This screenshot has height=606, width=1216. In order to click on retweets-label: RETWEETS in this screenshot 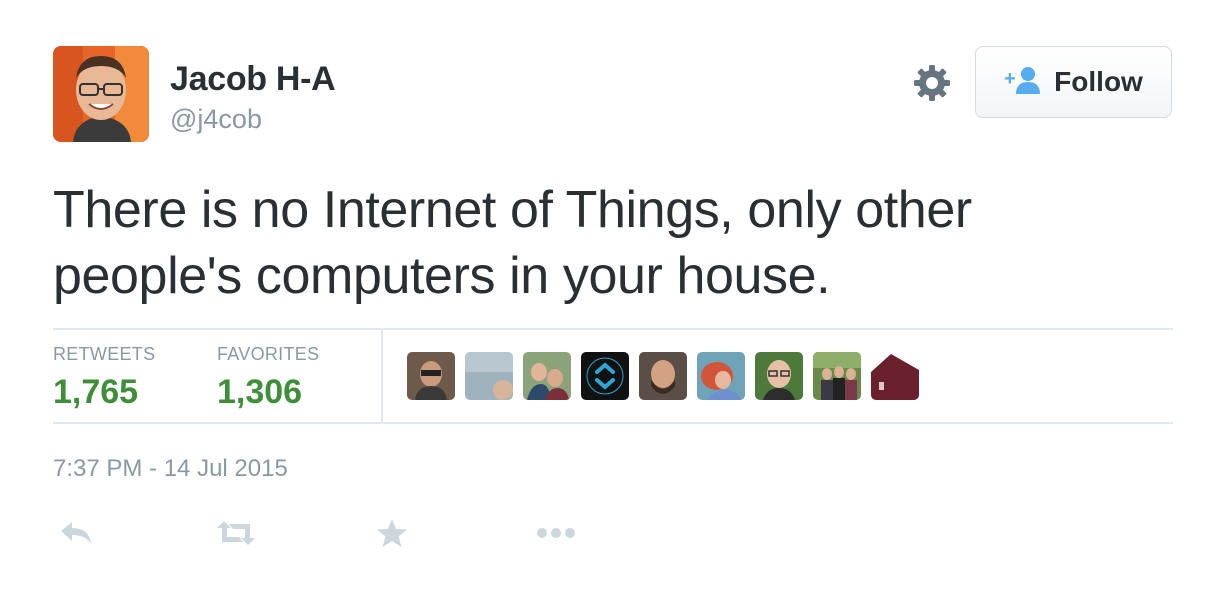, I will do `click(104, 354)`.